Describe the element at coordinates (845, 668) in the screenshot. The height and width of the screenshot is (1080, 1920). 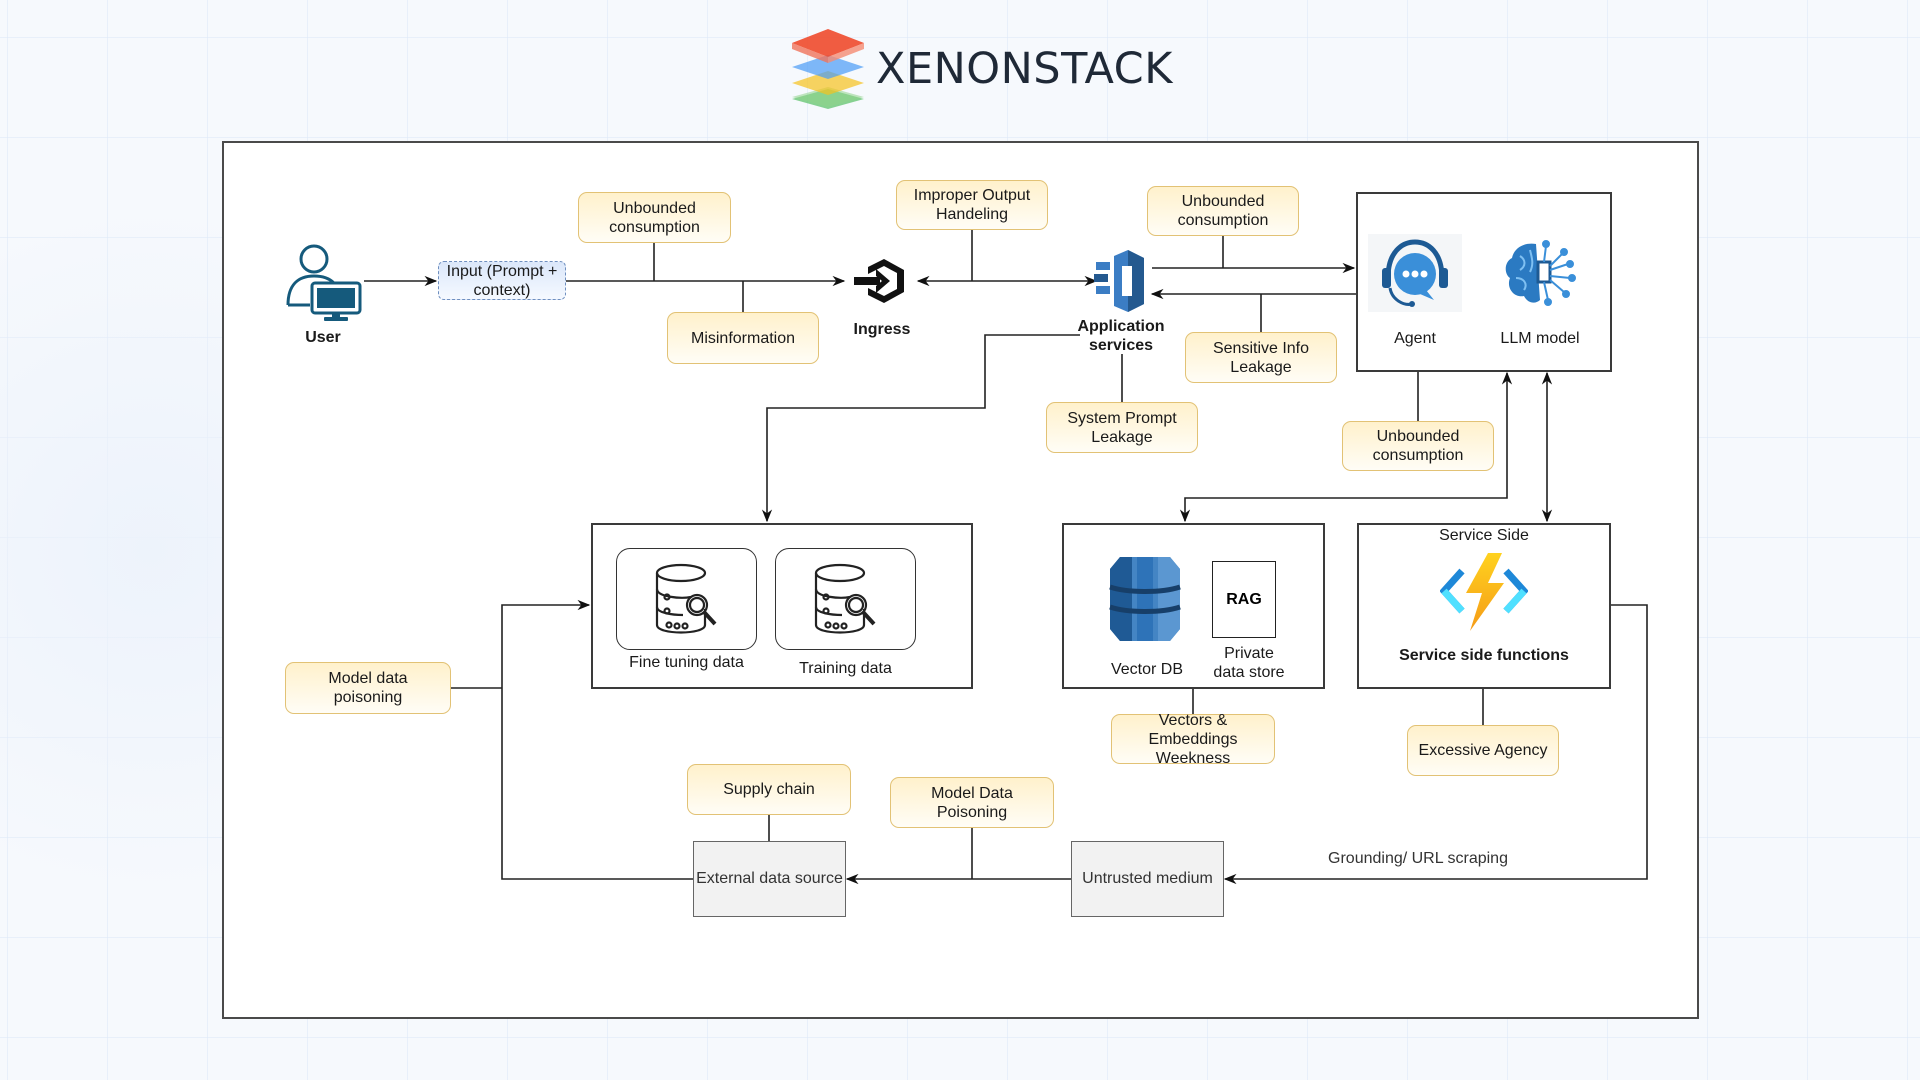
I see `training-data-label: Training data` at that location.